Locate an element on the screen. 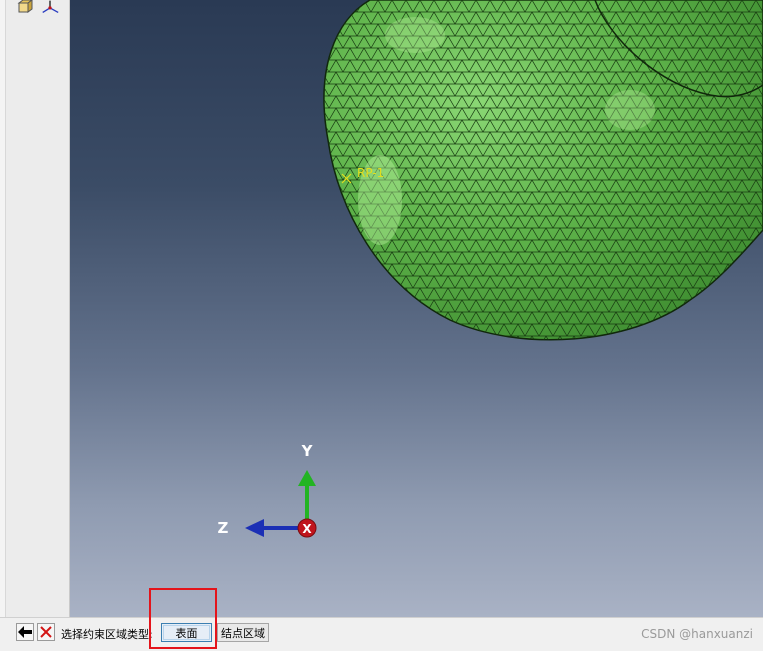  y-axis-label: Y is located at coordinates (307, 451).